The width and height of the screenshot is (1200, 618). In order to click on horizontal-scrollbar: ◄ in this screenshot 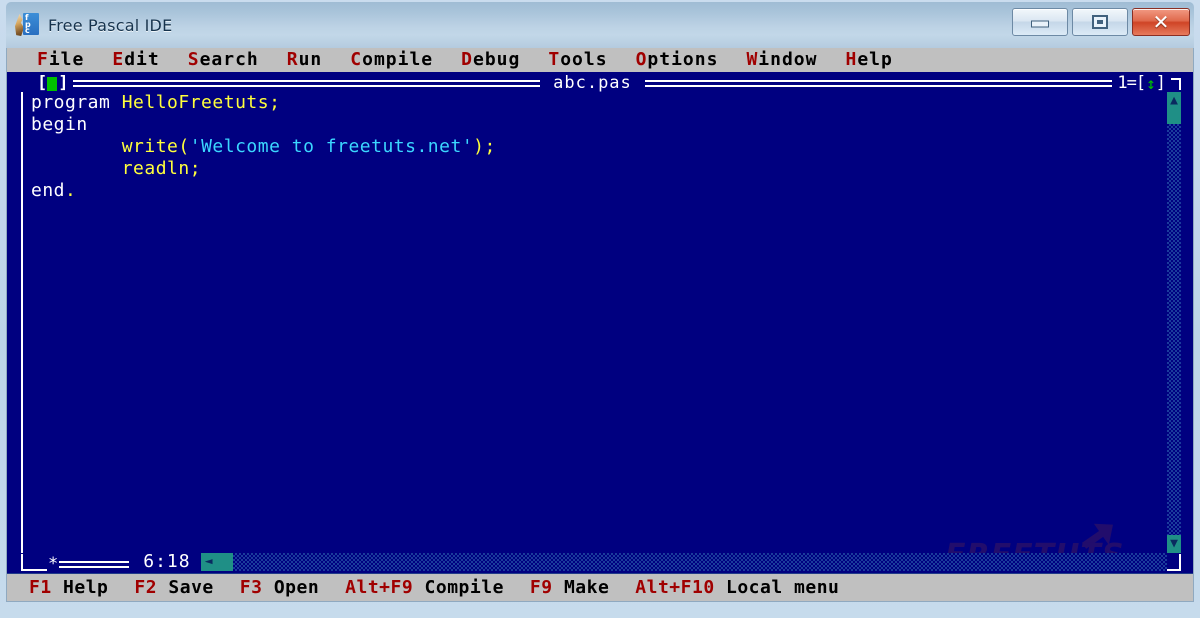, I will do `click(683, 562)`.